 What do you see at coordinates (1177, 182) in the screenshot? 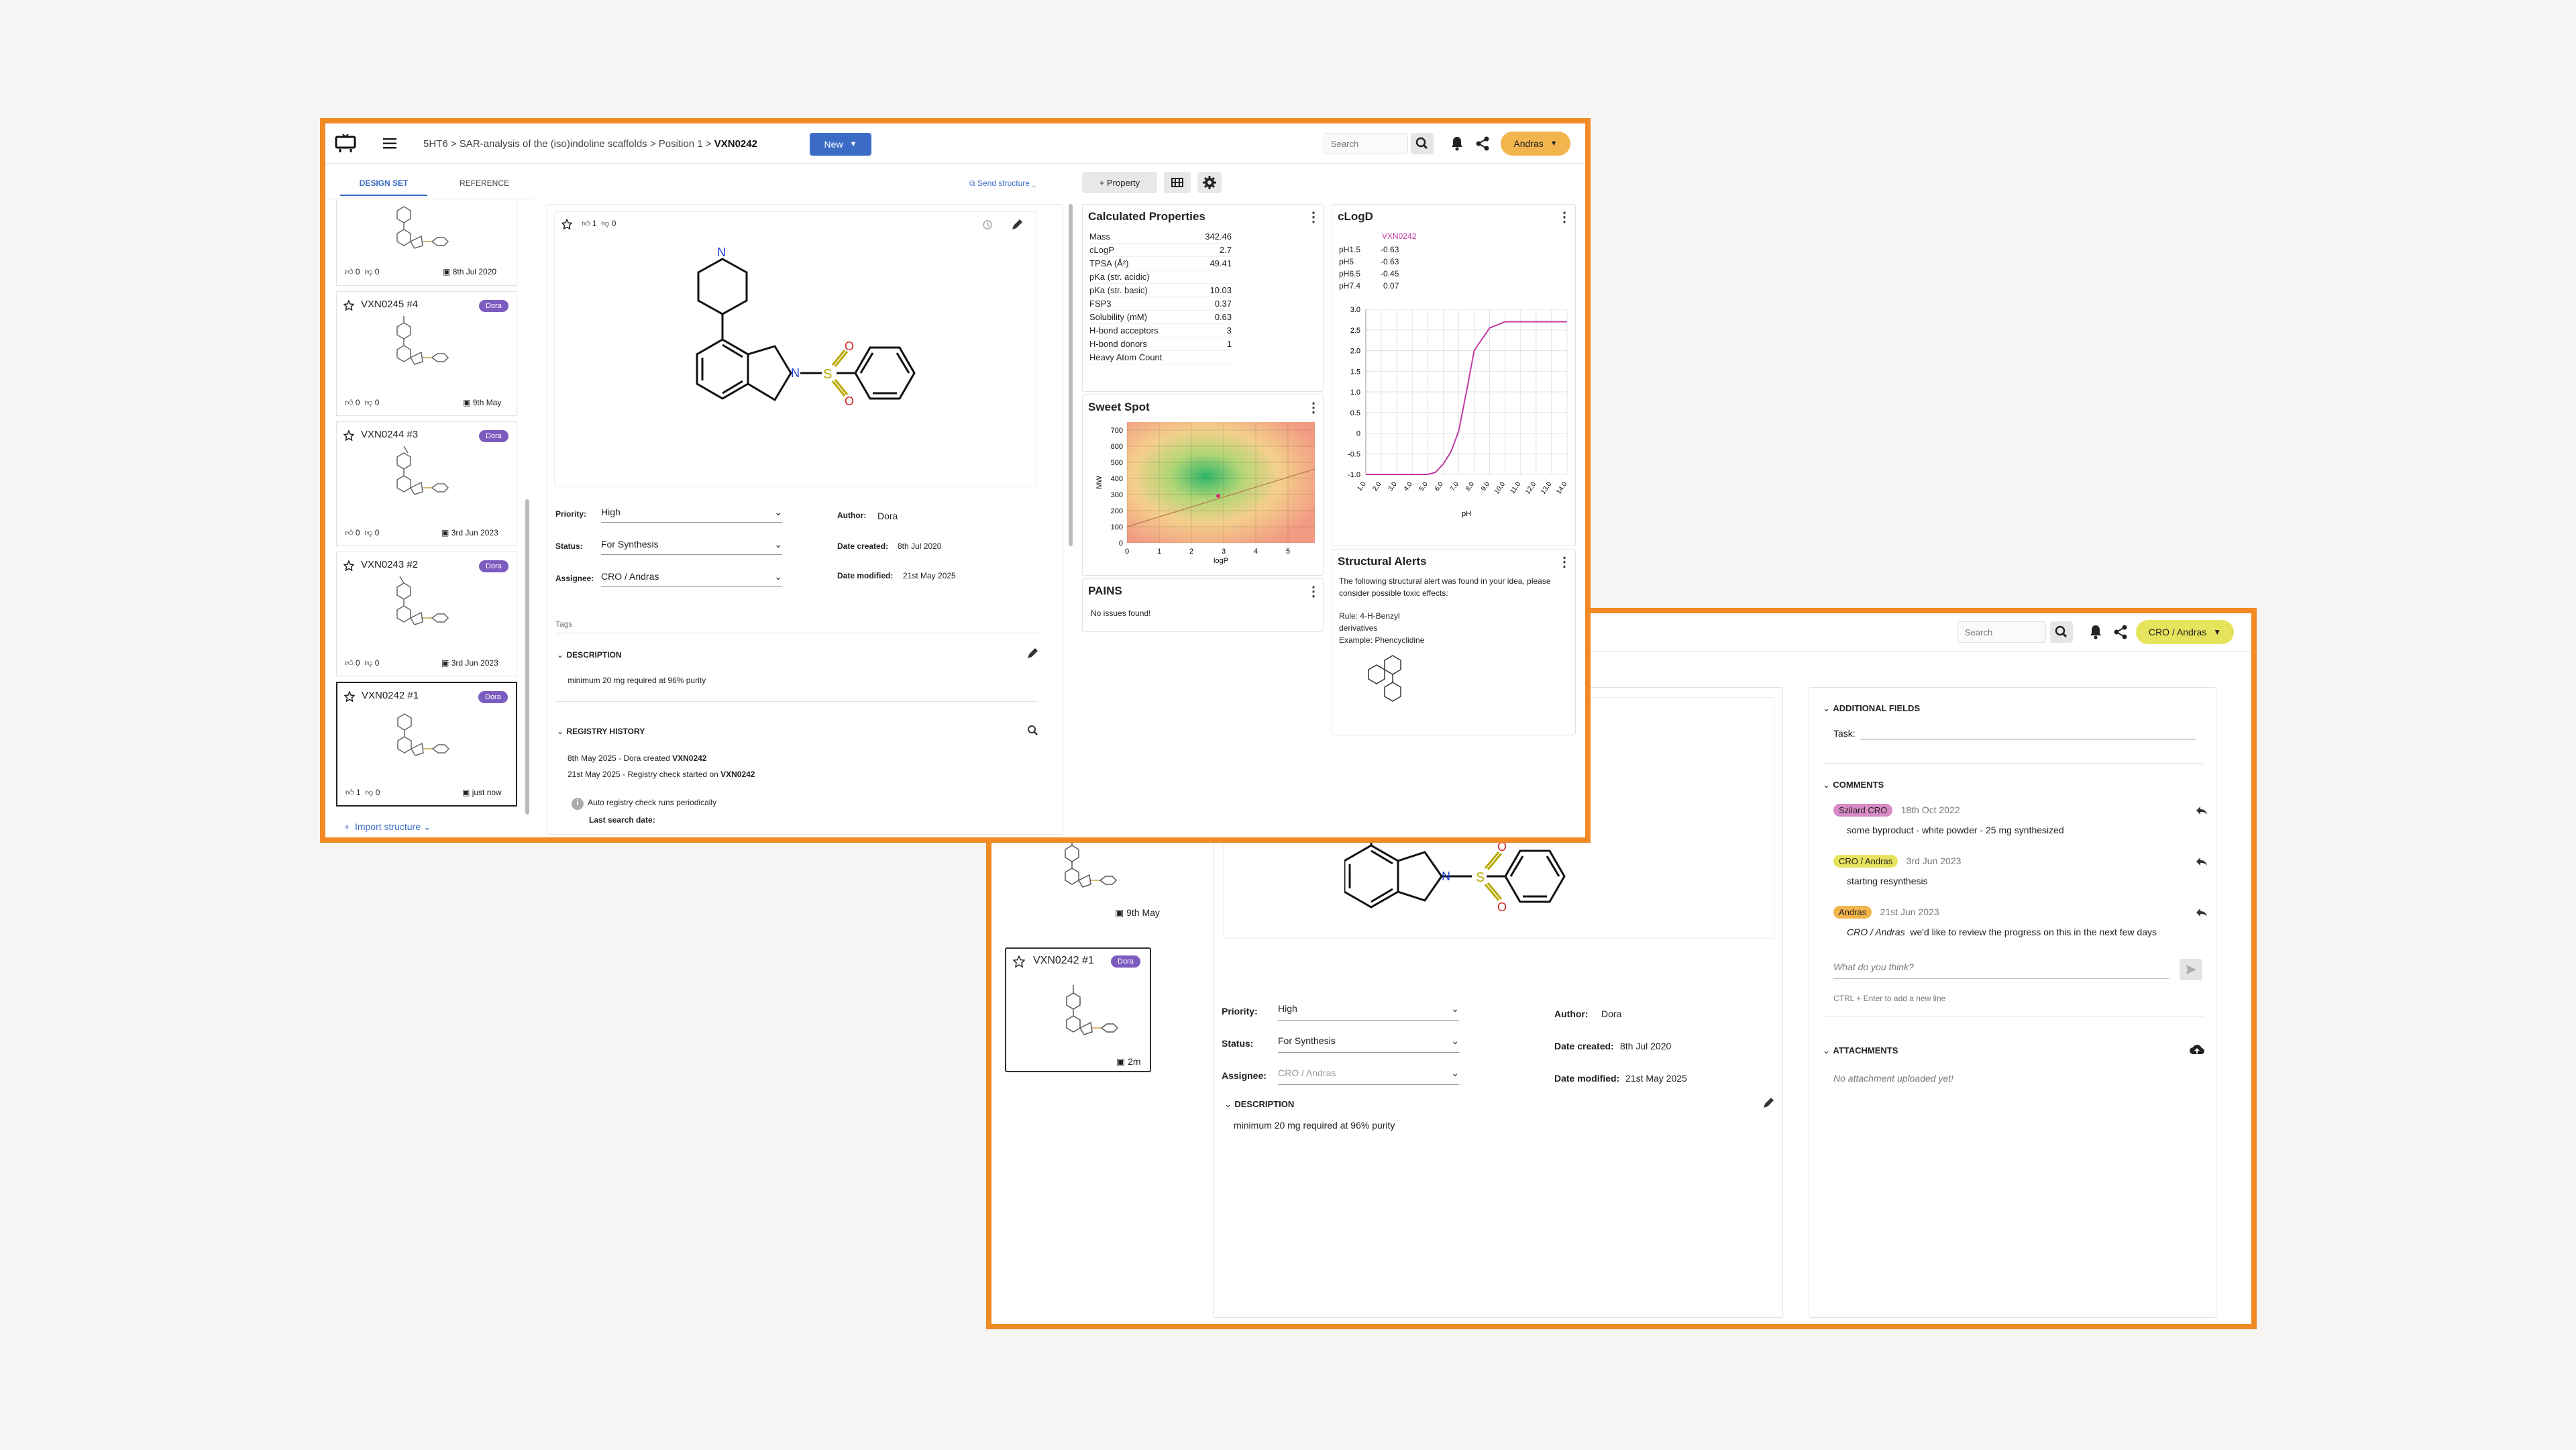
I see `table-view-button` at bounding box center [1177, 182].